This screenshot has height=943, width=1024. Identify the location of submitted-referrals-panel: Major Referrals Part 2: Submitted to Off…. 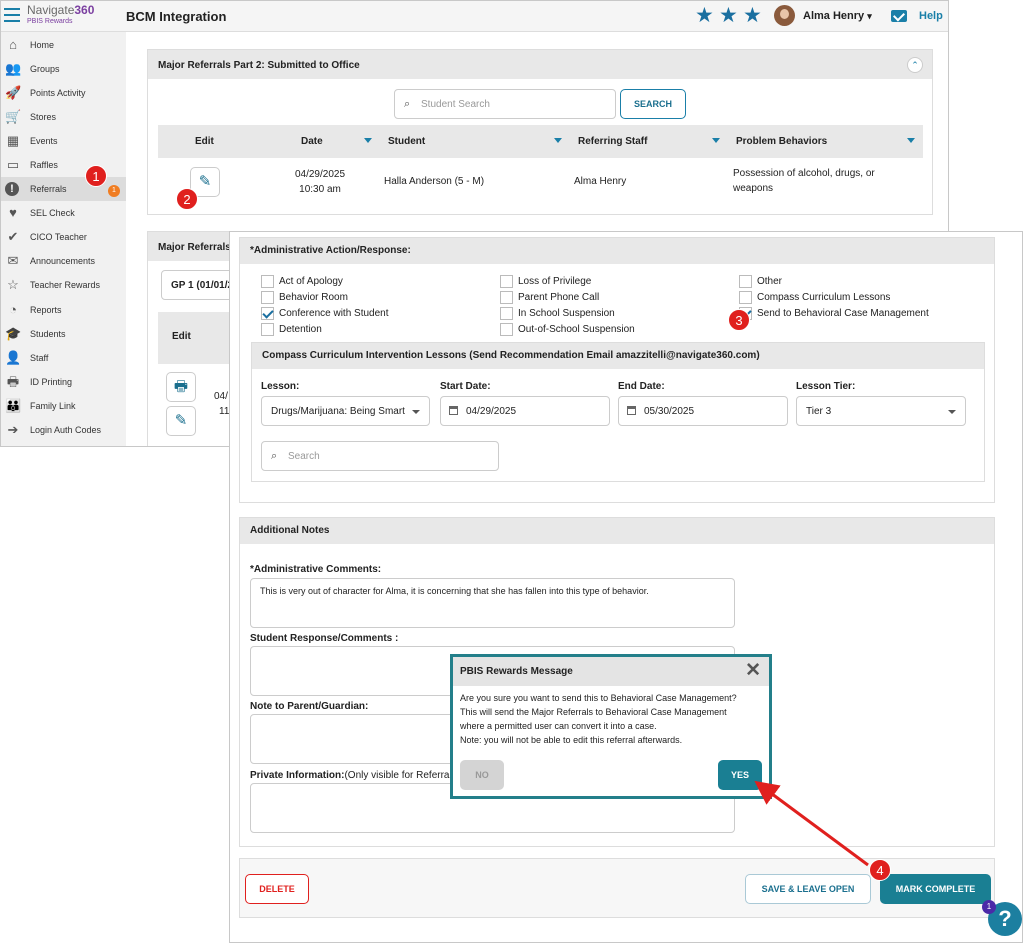
(540, 132).